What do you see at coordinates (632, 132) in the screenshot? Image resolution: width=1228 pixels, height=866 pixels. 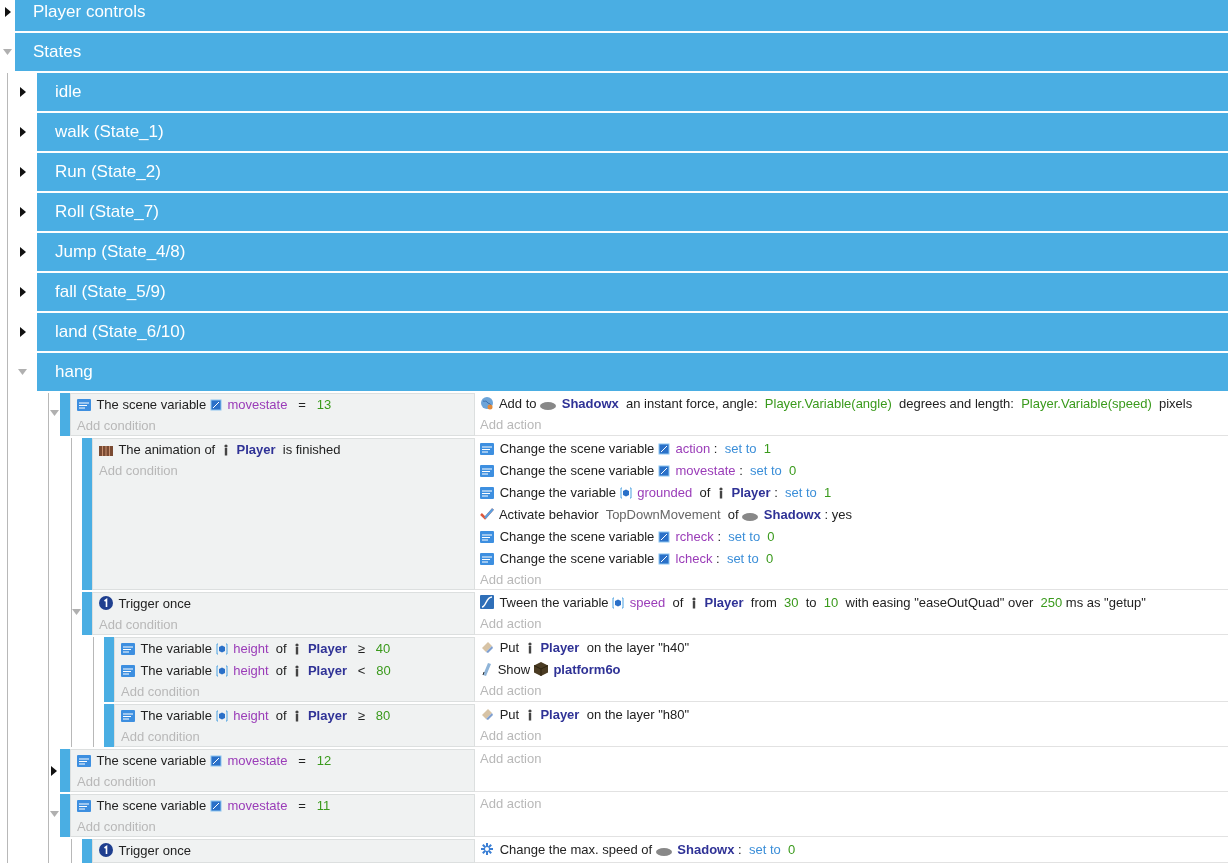 I see `group-header: walk (State_1)` at bounding box center [632, 132].